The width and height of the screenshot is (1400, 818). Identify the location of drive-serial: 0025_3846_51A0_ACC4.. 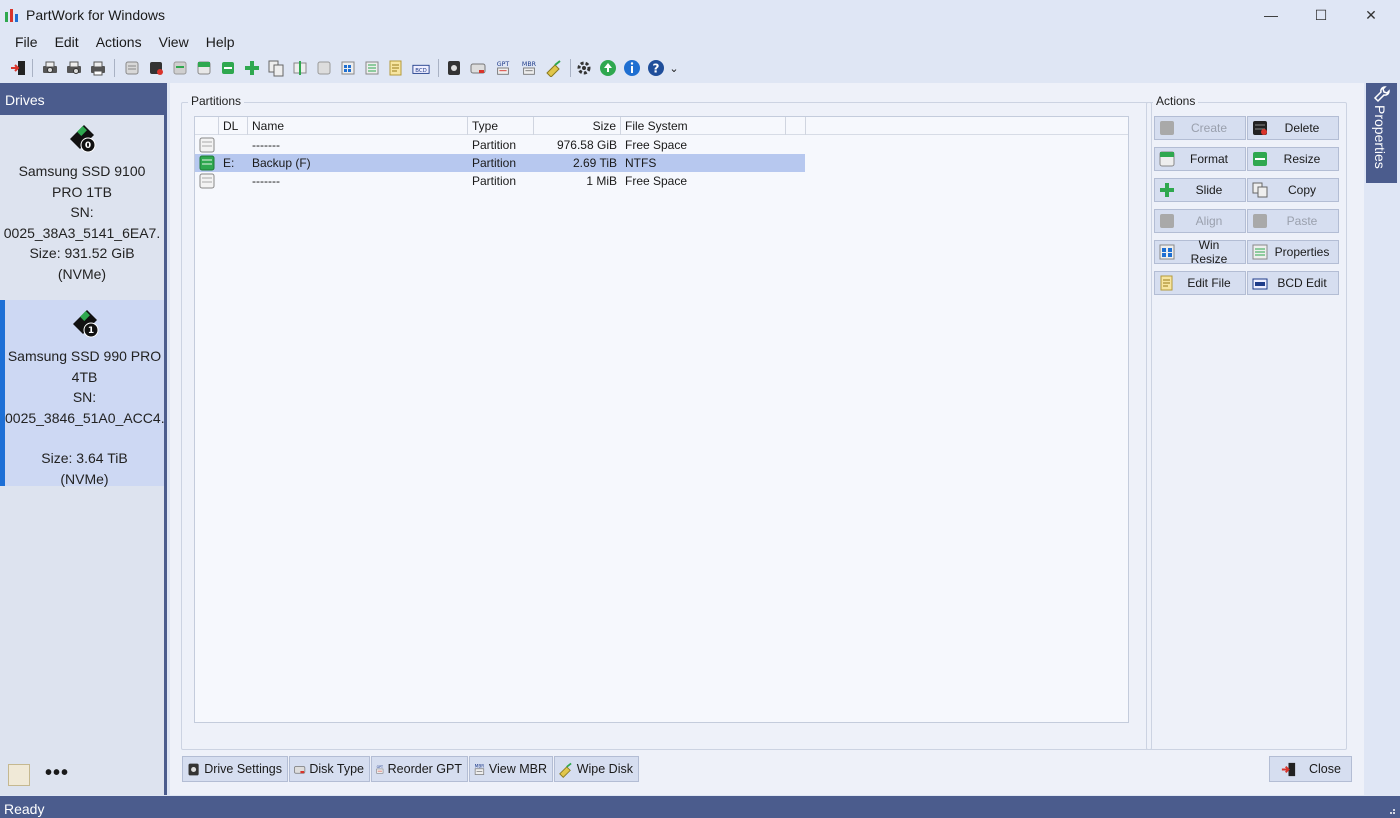
(84, 417).